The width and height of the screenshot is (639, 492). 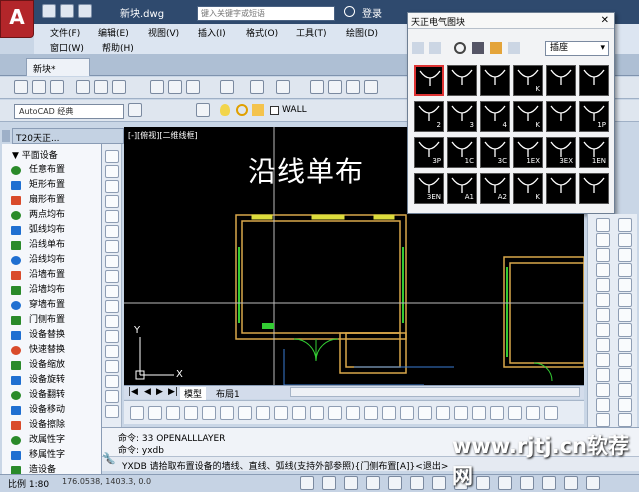 What do you see at coordinates (157, 87) in the screenshot?
I see `cut-icon` at bounding box center [157, 87].